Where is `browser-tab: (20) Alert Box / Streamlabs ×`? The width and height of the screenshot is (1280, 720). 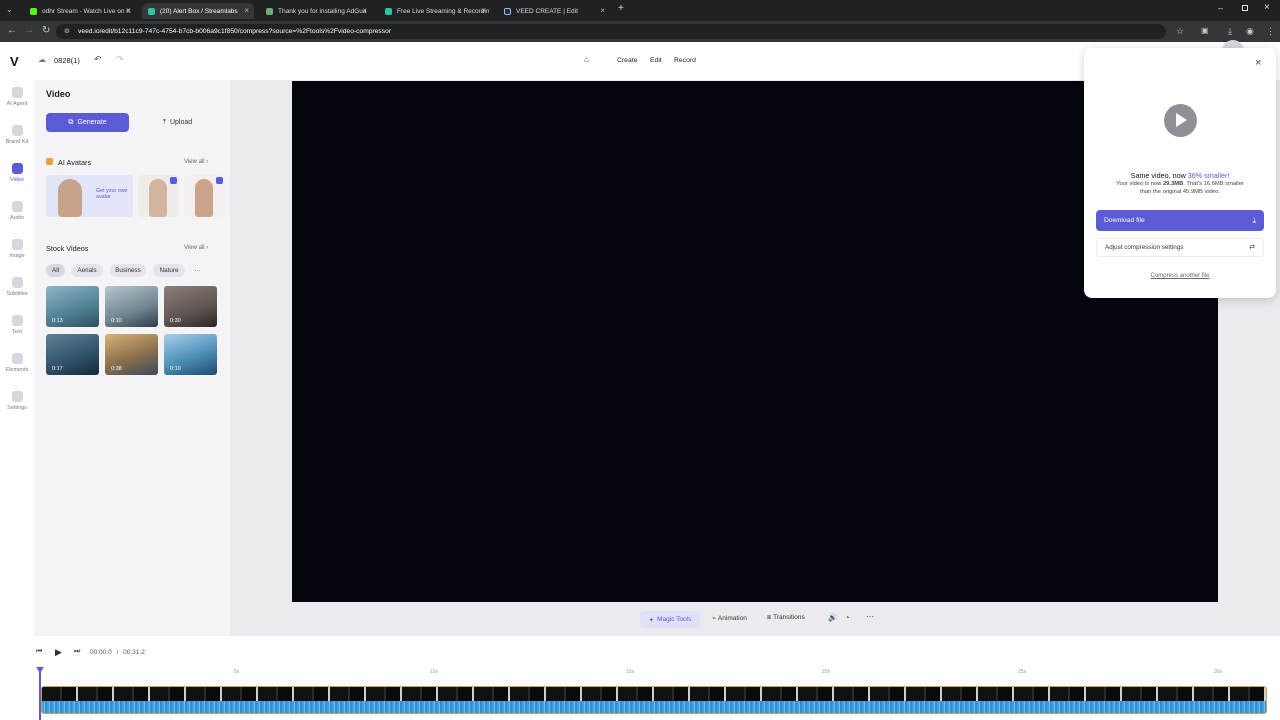 browser-tab: (20) Alert Box / Streamlabs × is located at coordinates (198, 11).